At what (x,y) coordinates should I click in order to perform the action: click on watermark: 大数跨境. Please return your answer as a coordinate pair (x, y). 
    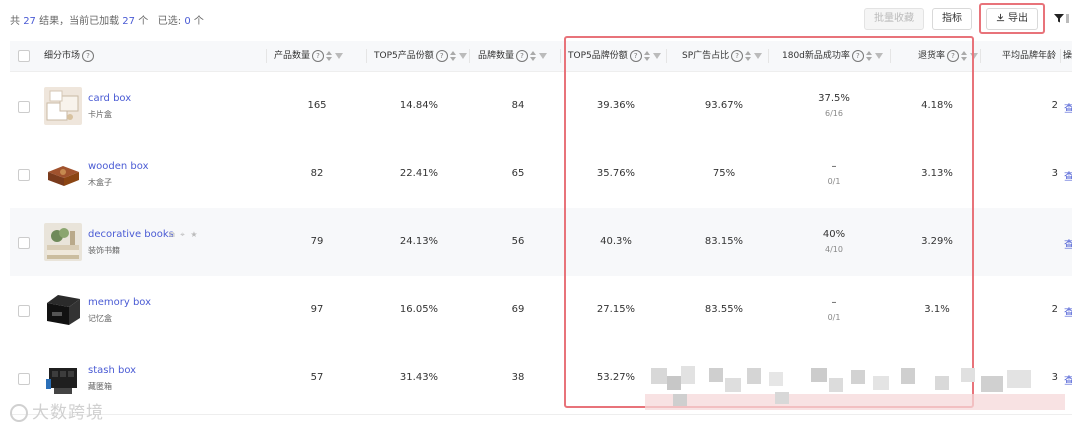
    Looking at the image, I should click on (57, 410).